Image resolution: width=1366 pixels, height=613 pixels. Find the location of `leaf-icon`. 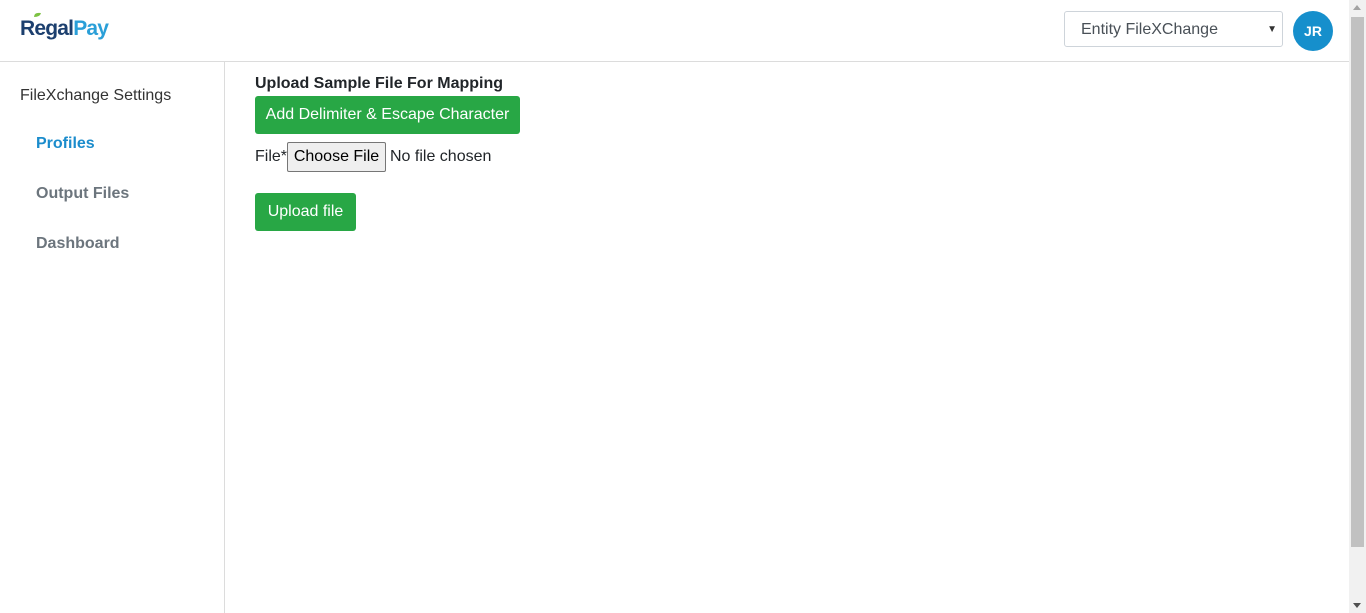

leaf-icon is located at coordinates (37, 14).